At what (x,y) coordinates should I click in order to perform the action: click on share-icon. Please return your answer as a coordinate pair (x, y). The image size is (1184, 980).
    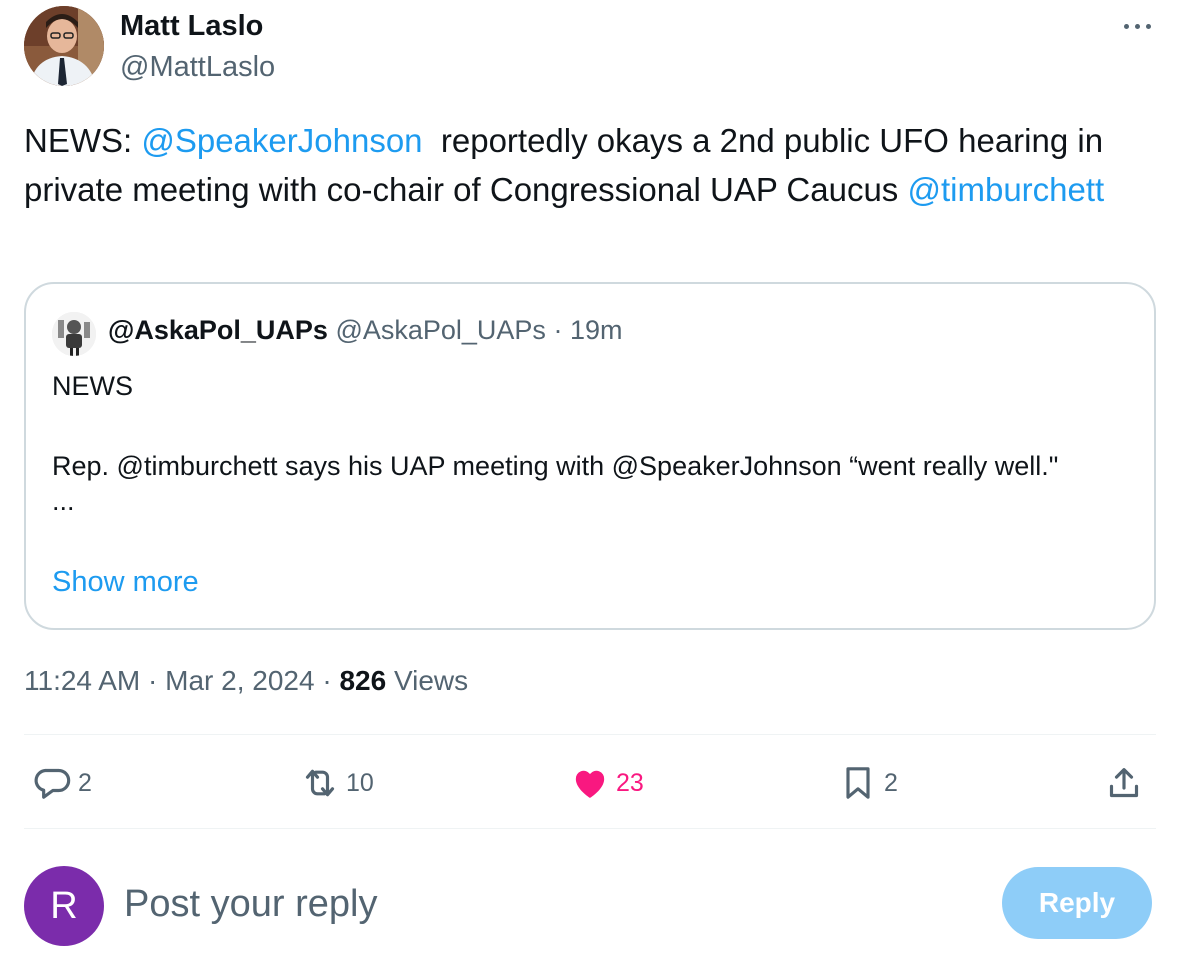
    Looking at the image, I should click on (1124, 783).